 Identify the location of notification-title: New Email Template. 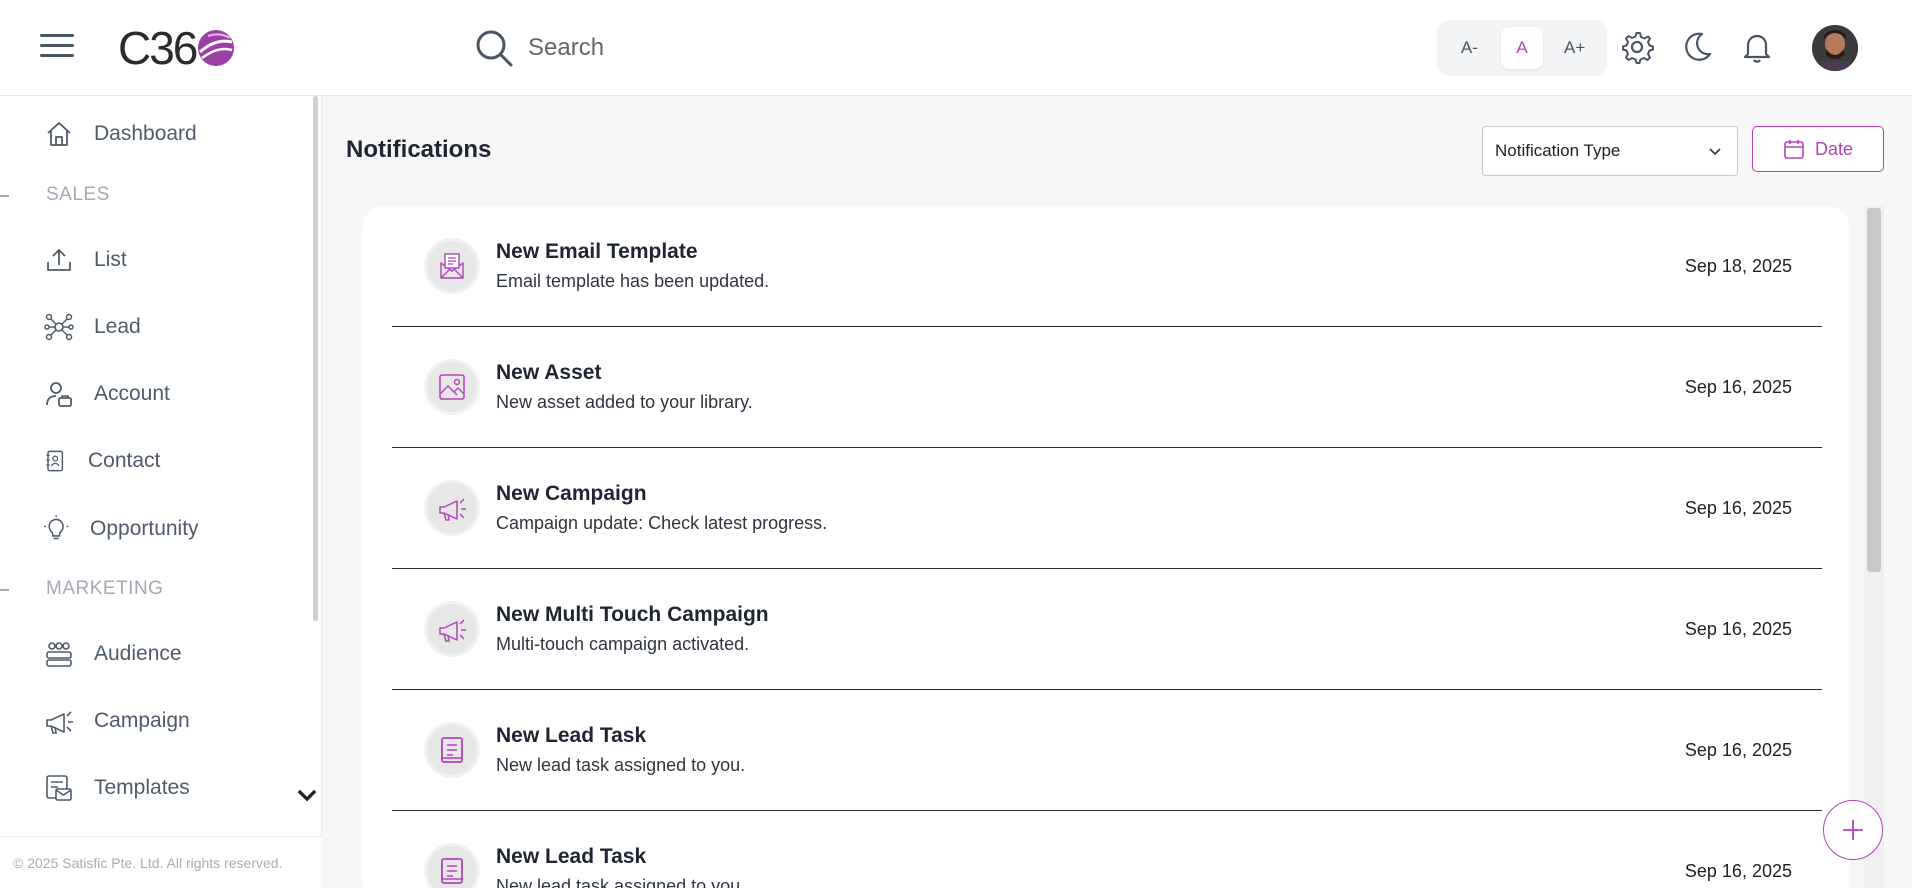
(597, 251).